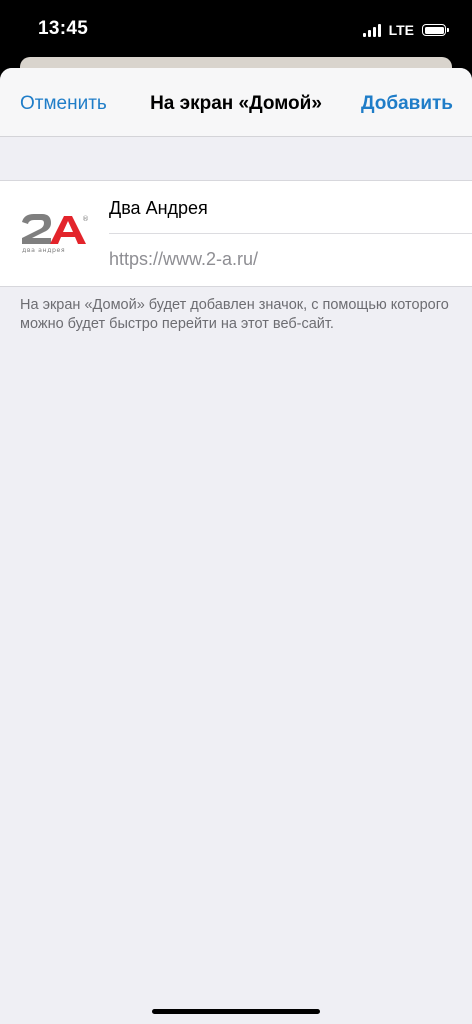 The height and width of the screenshot is (1024, 472). What do you see at coordinates (236, 31) in the screenshot?
I see `status-bar: 13:45 LTE` at bounding box center [236, 31].